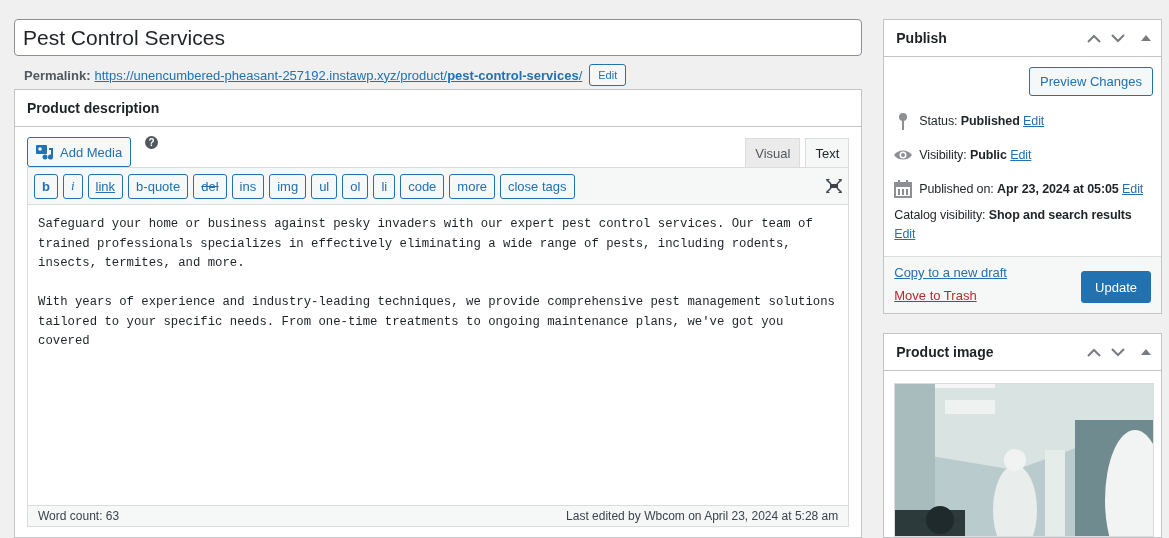  I want to click on permalink-label: Permalink:, so click(57, 75).